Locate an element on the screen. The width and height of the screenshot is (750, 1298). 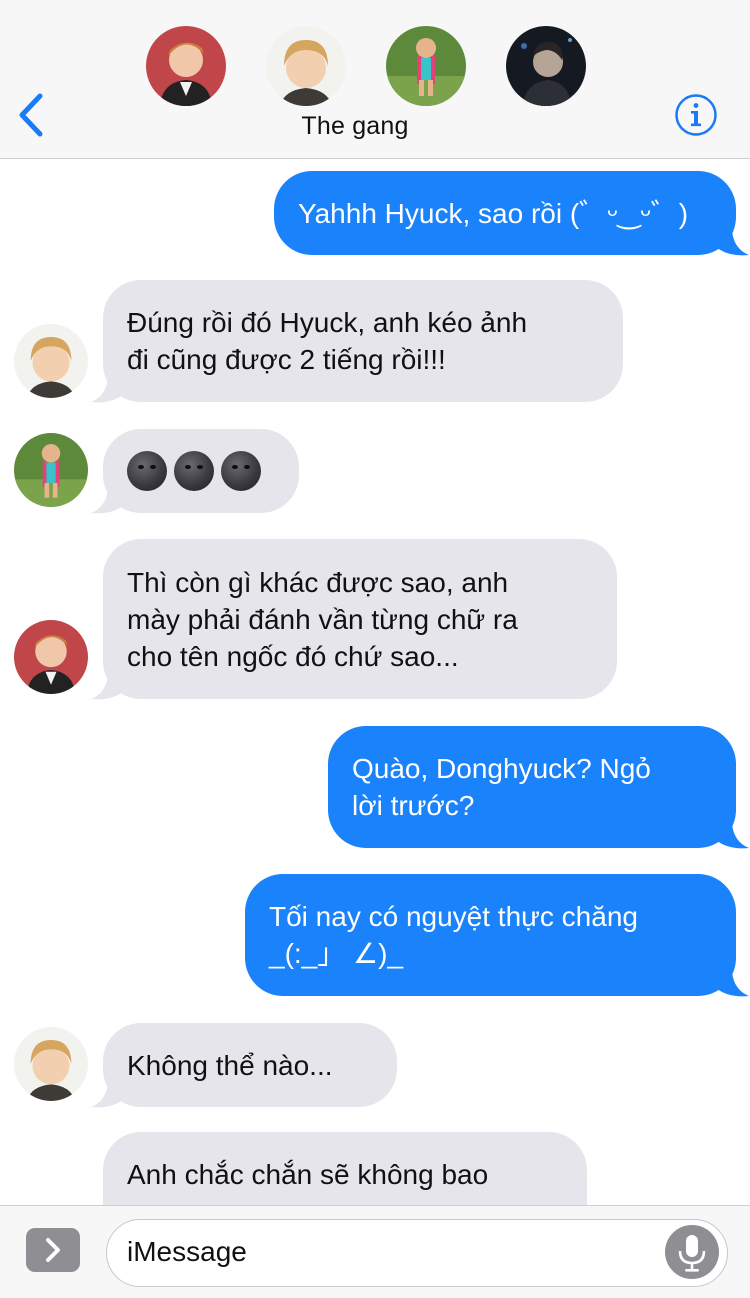
message-line: Tối nay có nguyệt thực chăng is located at coordinates (453, 916).